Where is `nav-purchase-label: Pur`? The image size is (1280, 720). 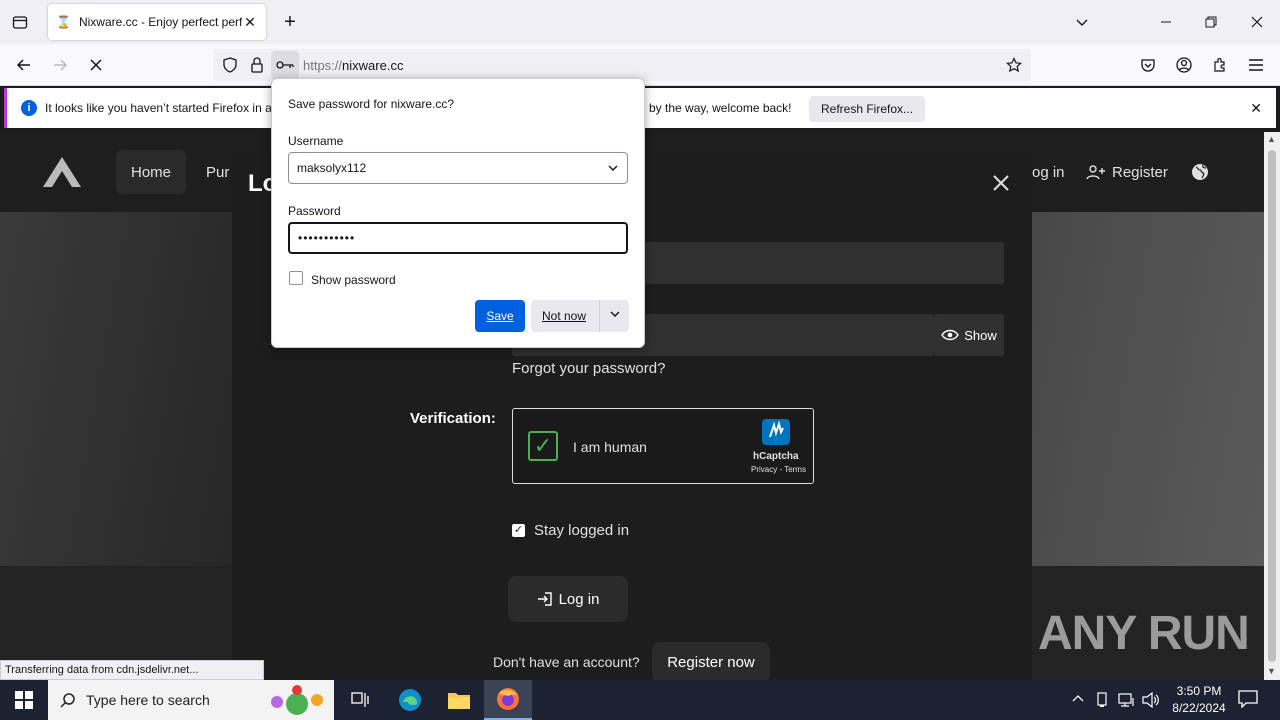 nav-purchase-label: Pur is located at coordinates (218, 172).